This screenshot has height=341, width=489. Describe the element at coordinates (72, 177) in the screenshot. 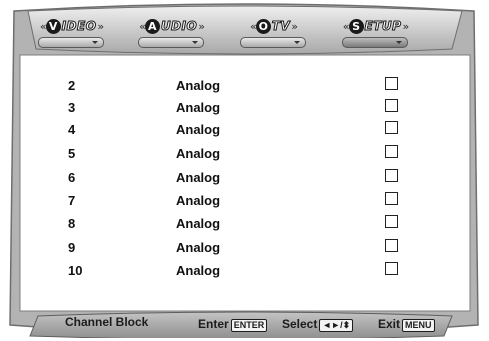

I see `channel-number: 6` at that location.